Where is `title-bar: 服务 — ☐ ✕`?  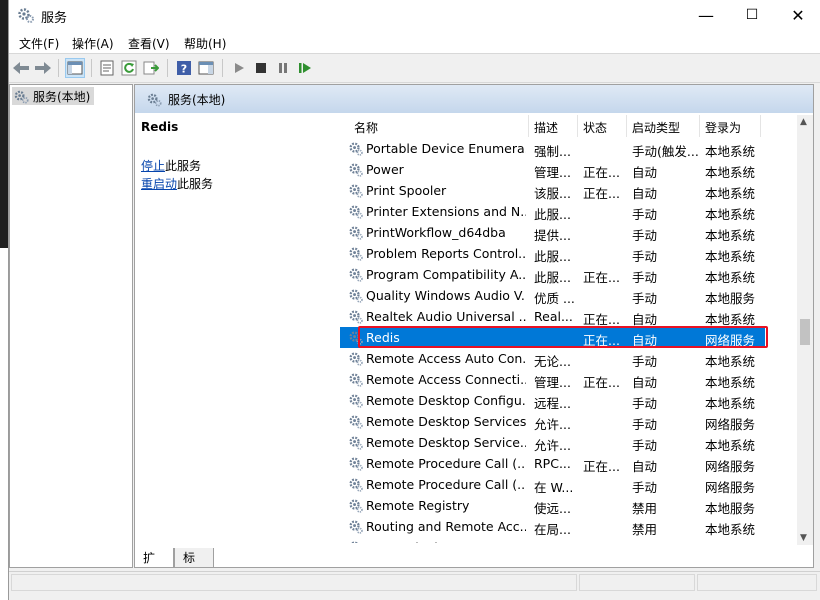 title-bar: 服务 — ☐ ✕ is located at coordinates (414, 15).